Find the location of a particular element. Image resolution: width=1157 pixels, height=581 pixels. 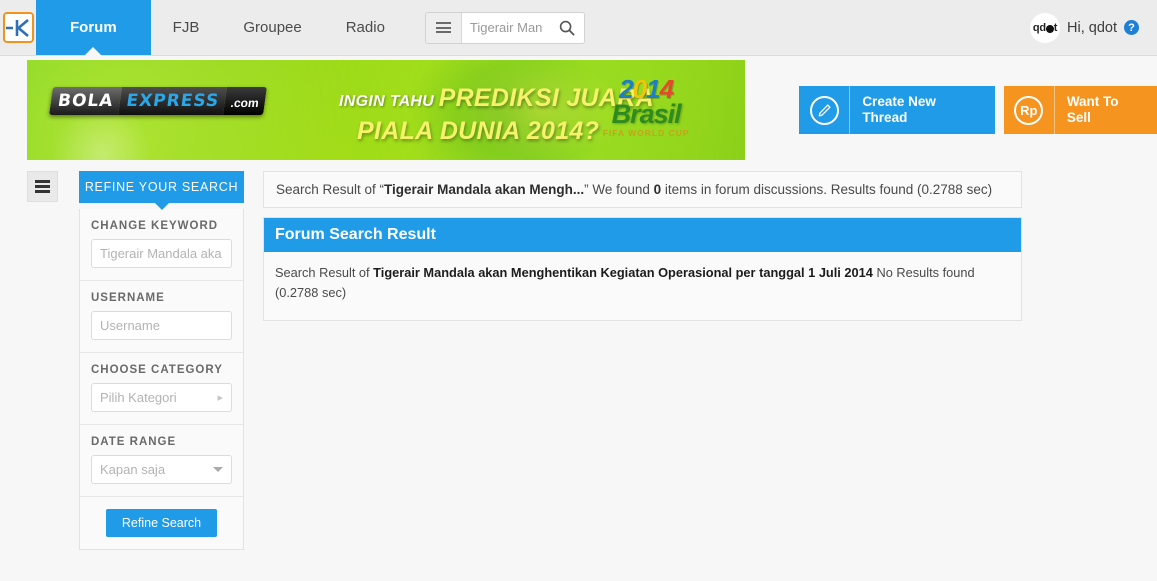

logo-k-glyph is located at coordinates (17, 27).